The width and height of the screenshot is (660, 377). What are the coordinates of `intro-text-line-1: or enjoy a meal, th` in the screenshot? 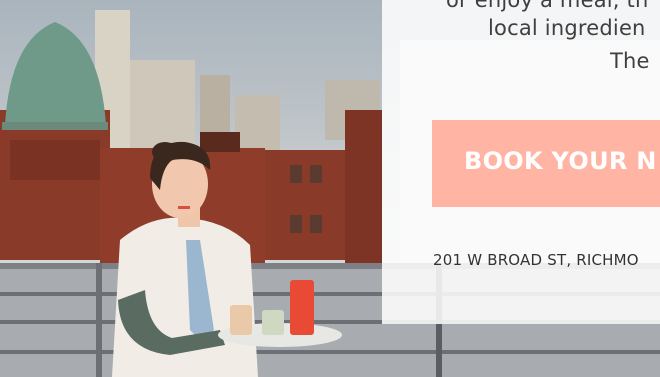 It's located at (547, 6).